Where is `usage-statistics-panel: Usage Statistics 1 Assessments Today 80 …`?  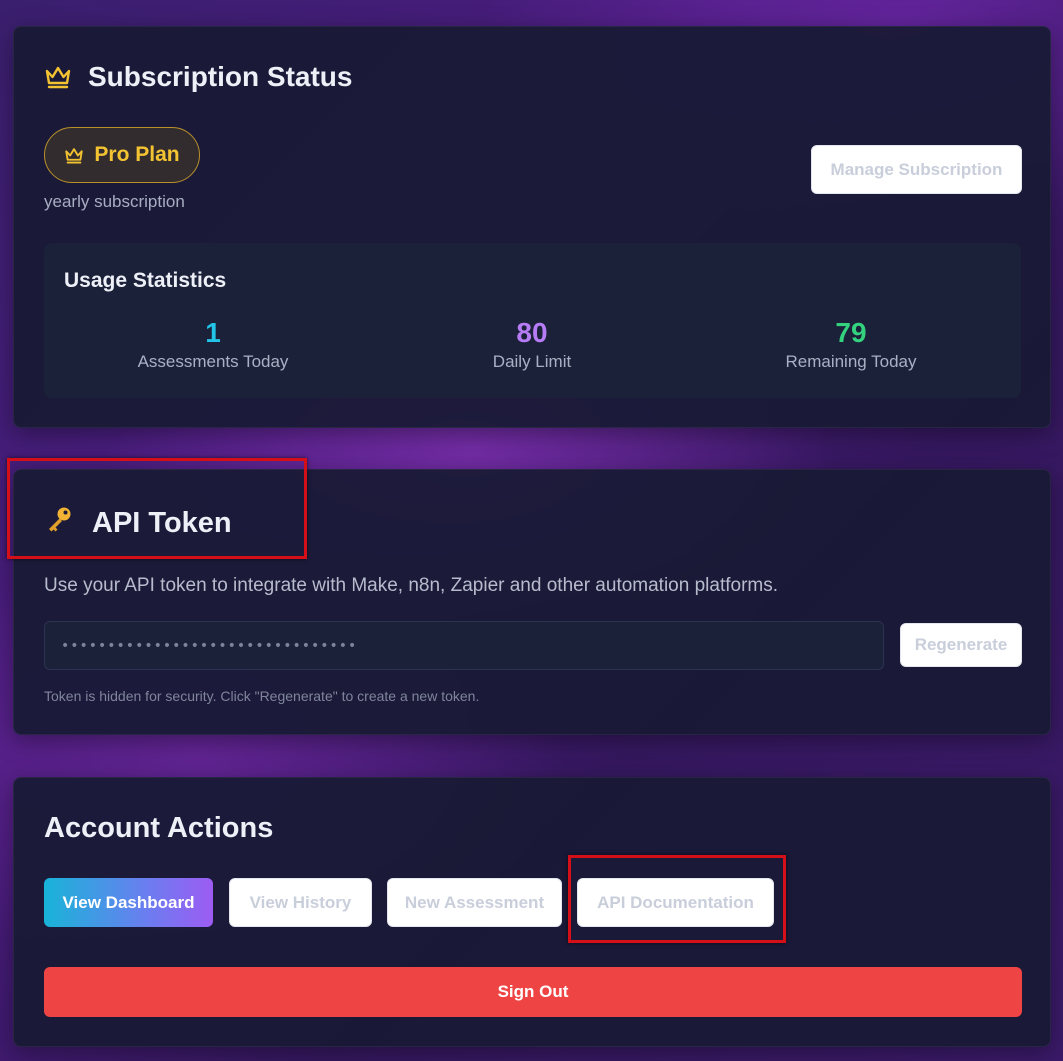
usage-statistics-panel: Usage Statistics 1 Assessments Today 80 … is located at coordinates (532, 320).